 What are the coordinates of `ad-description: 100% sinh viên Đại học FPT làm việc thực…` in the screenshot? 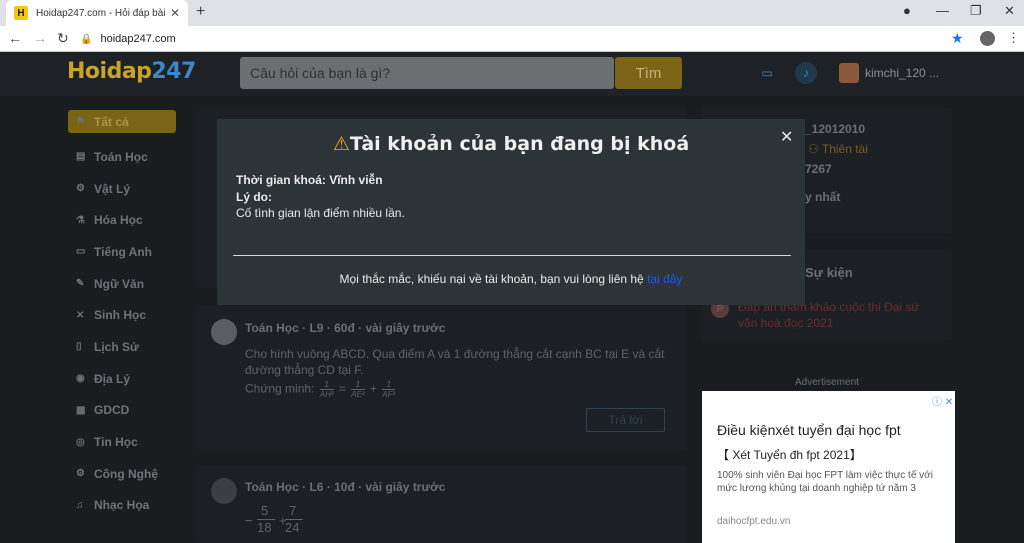 It's located at (825, 482).